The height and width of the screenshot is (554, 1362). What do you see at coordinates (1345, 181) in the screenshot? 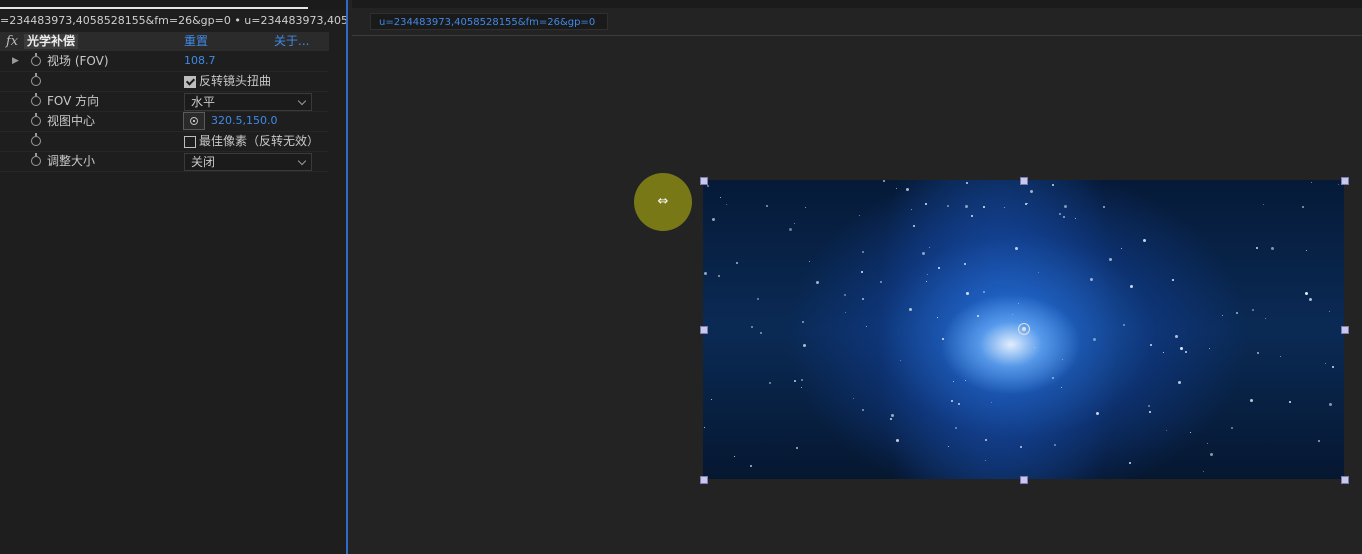
I see `transform-handle-top-right` at bounding box center [1345, 181].